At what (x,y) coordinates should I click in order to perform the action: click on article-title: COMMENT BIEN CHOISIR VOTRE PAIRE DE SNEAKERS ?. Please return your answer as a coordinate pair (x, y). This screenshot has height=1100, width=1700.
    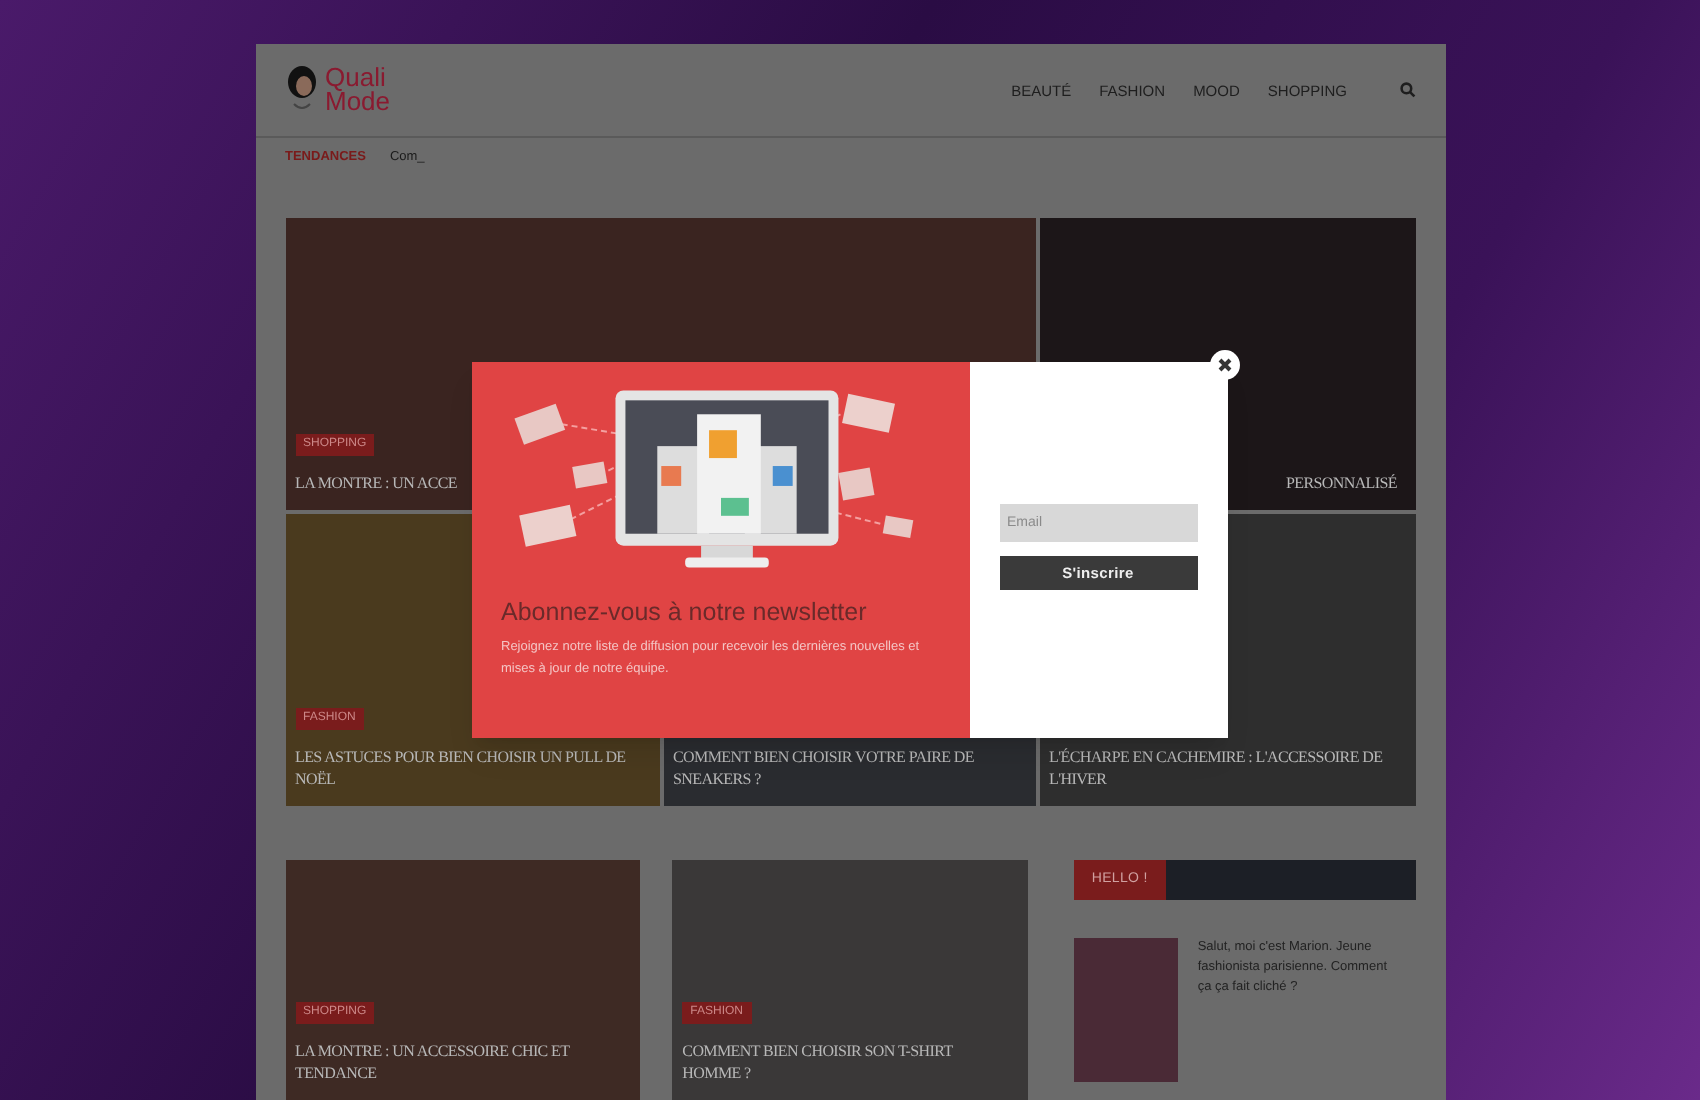
    Looking at the image, I should click on (824, 768).